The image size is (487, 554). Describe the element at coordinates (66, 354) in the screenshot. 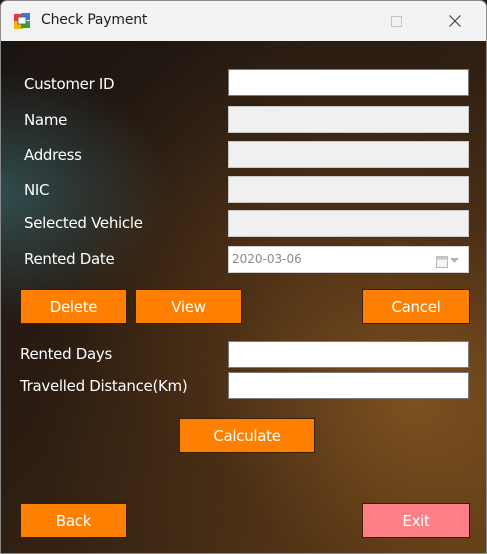

I see `rented-days-label: Rented Days` at that location.